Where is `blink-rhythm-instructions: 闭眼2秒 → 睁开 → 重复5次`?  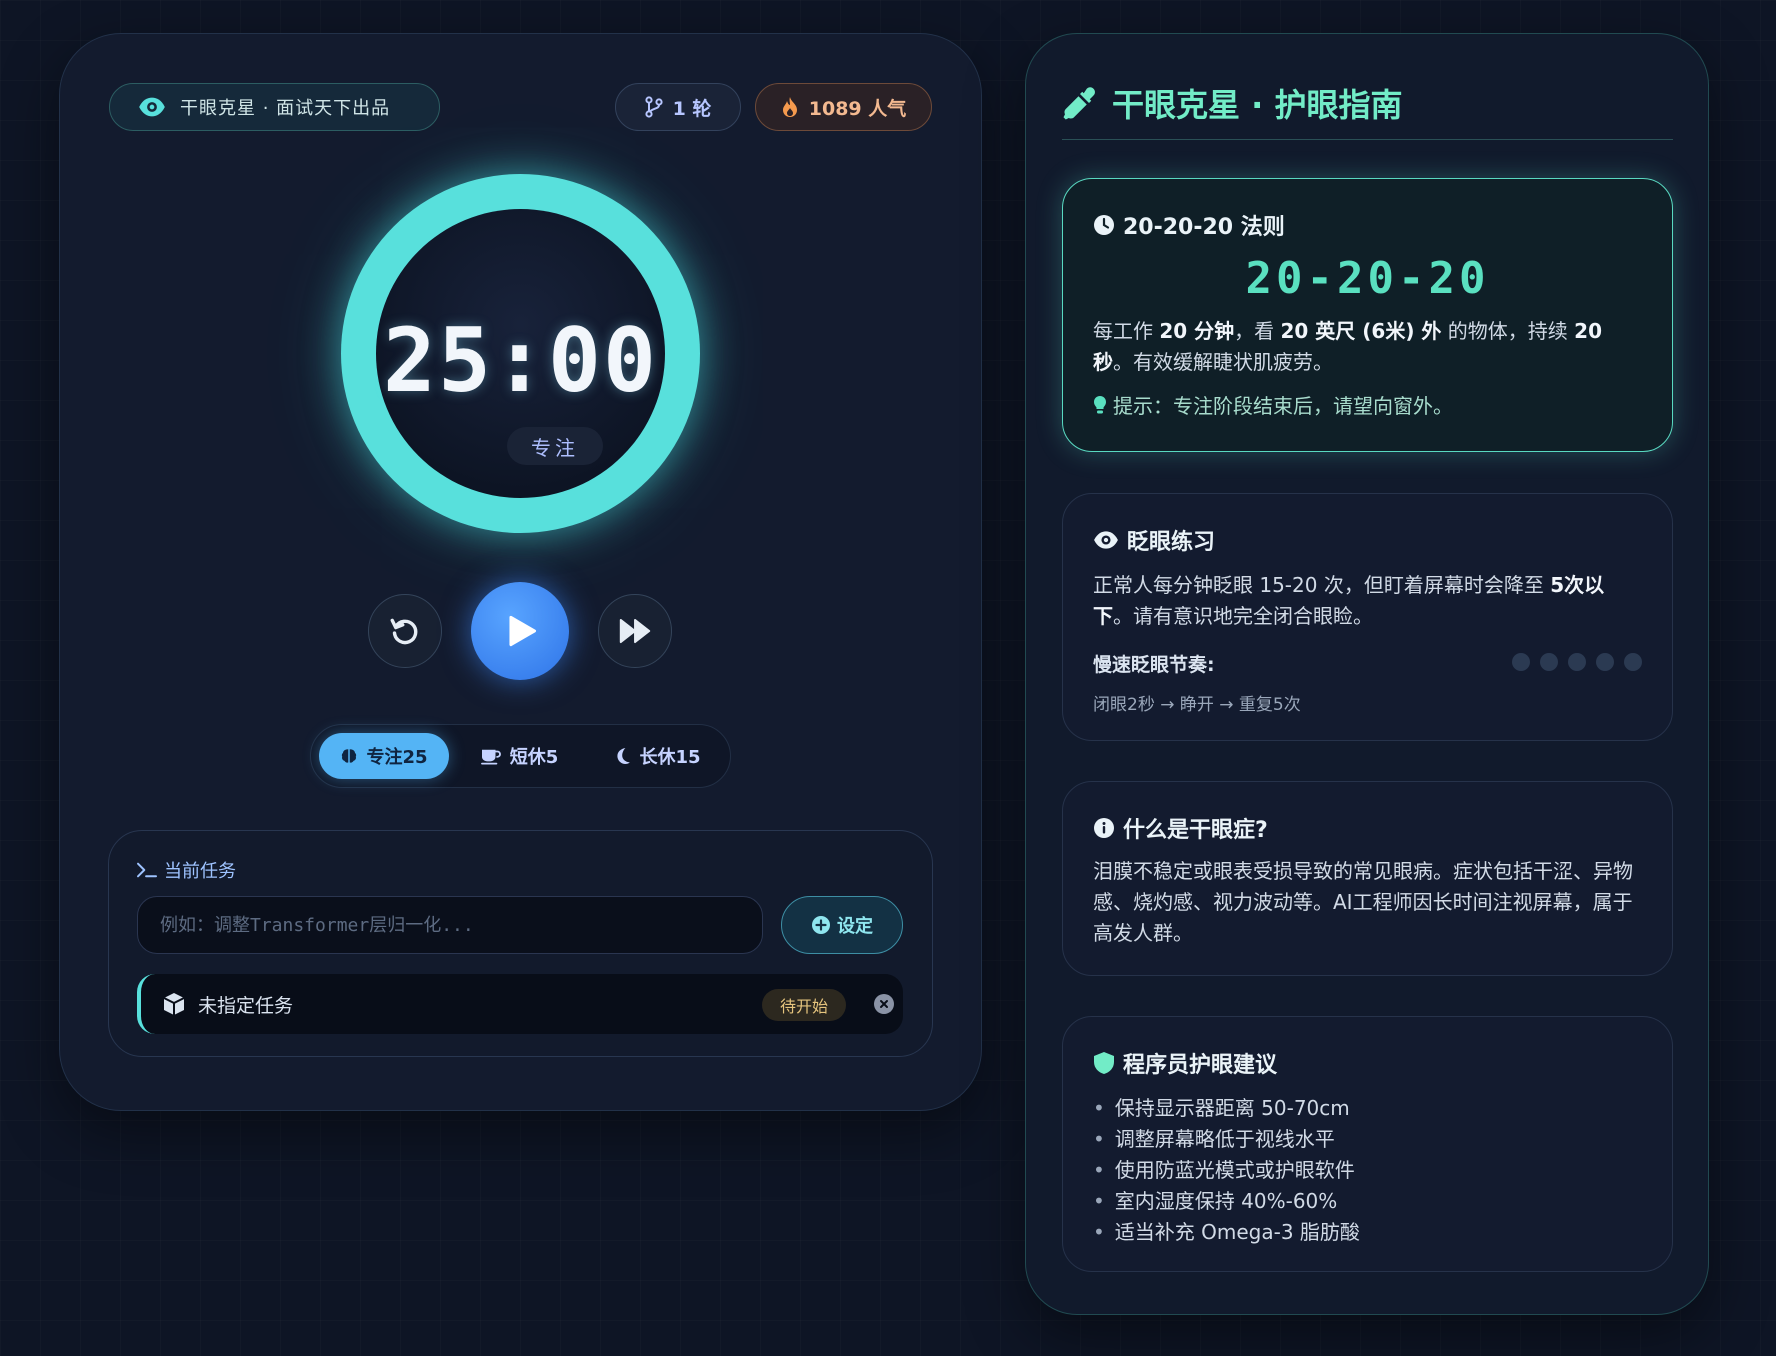 blink-rhythm-instructions: 闭眼2秒 → 睁开 → 重复5次 is located at coordinates (1197, 705).